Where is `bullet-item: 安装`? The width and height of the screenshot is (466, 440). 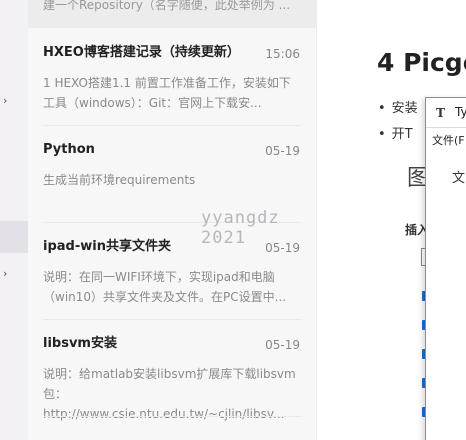
bullet-item: 安装 is located at coordinates (398, 106).